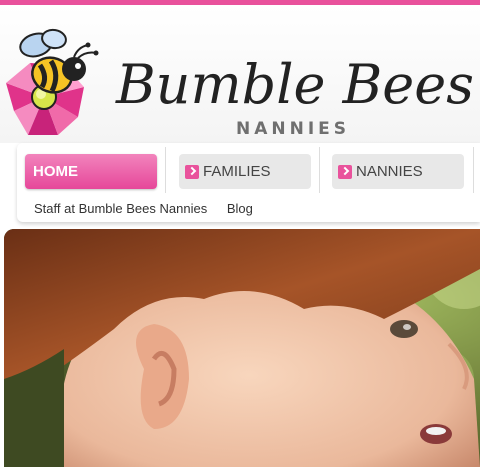  Describe the element at coordinates (294, 84) in the screenshot. I see `brand-name: Bumble Bees` at that location.